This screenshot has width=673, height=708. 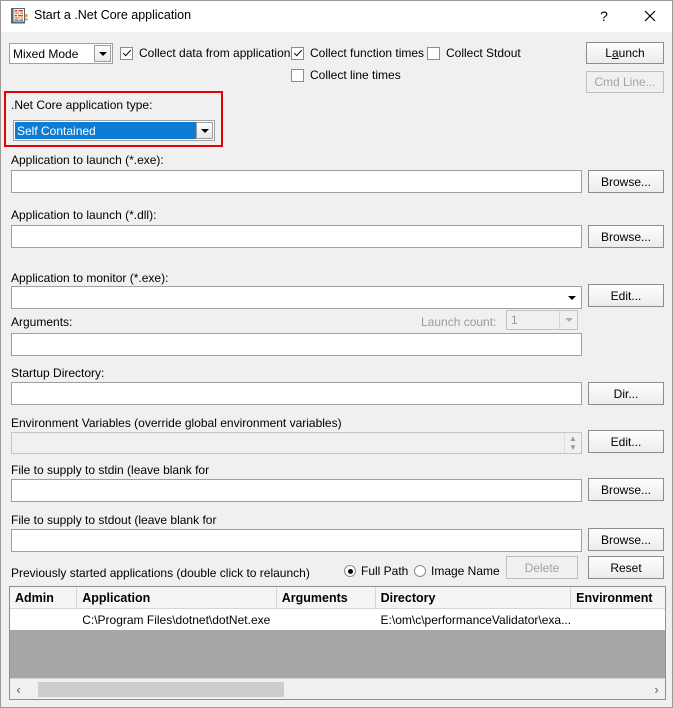 I want to click on column-header-admin: Admin, so click(x=44, y=597).